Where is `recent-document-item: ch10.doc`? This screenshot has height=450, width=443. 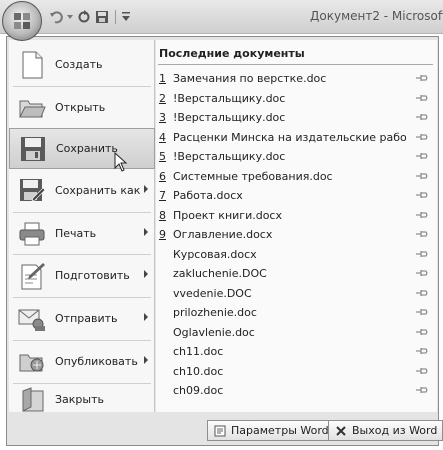 recent-document-item: ch10.doc is located at coordinates (294, 371).